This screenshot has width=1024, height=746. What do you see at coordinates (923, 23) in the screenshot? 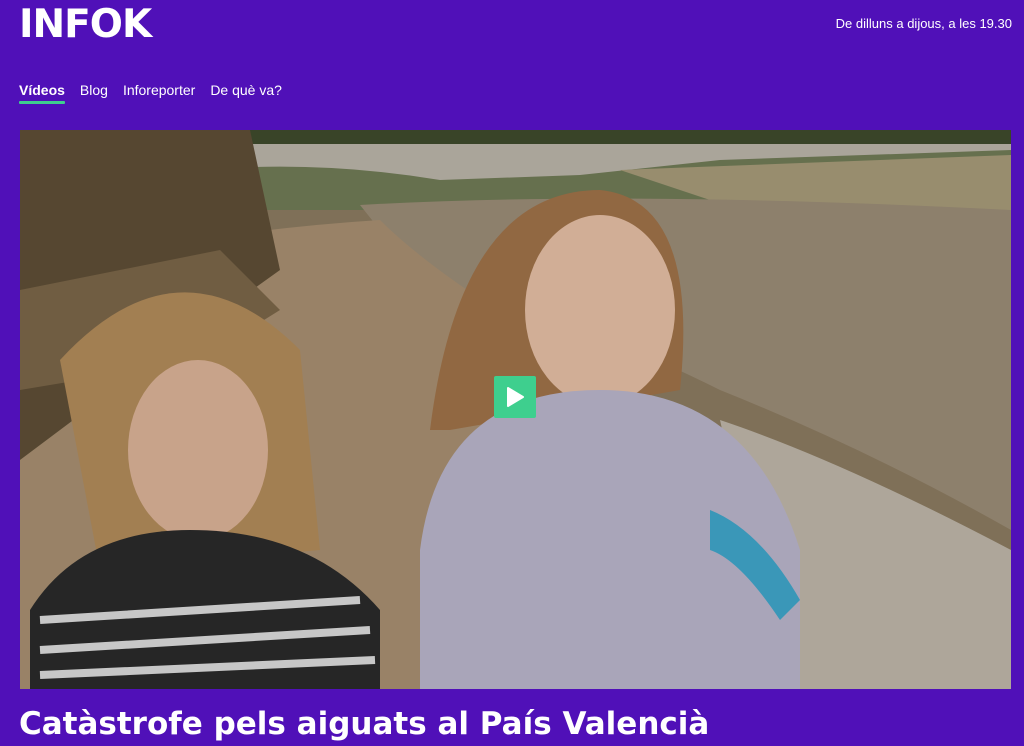
I see `schedule-text: De dilluns a dijous, a les 19.30` at bounding box center [923, 23].